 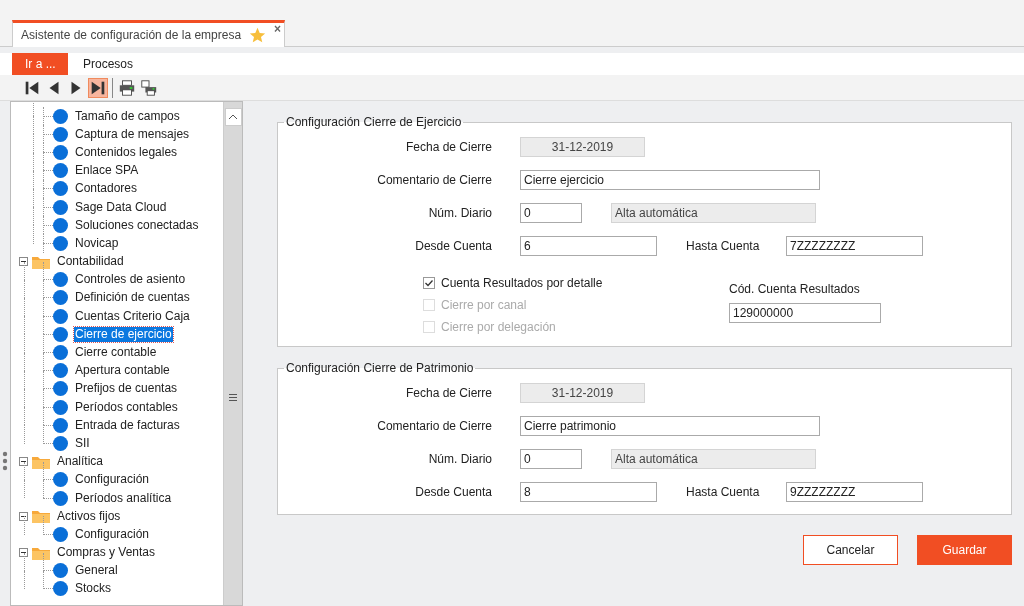 What do you see at coordinates (964, 550) in the screenshot?
I see `save-button: Guardar` at bounding box center [964, 550].